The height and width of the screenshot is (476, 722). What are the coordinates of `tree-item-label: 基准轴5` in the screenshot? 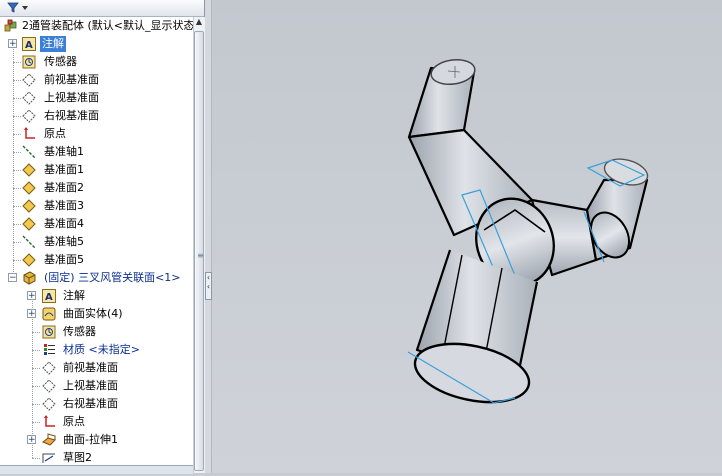 It's located at (64, 241).